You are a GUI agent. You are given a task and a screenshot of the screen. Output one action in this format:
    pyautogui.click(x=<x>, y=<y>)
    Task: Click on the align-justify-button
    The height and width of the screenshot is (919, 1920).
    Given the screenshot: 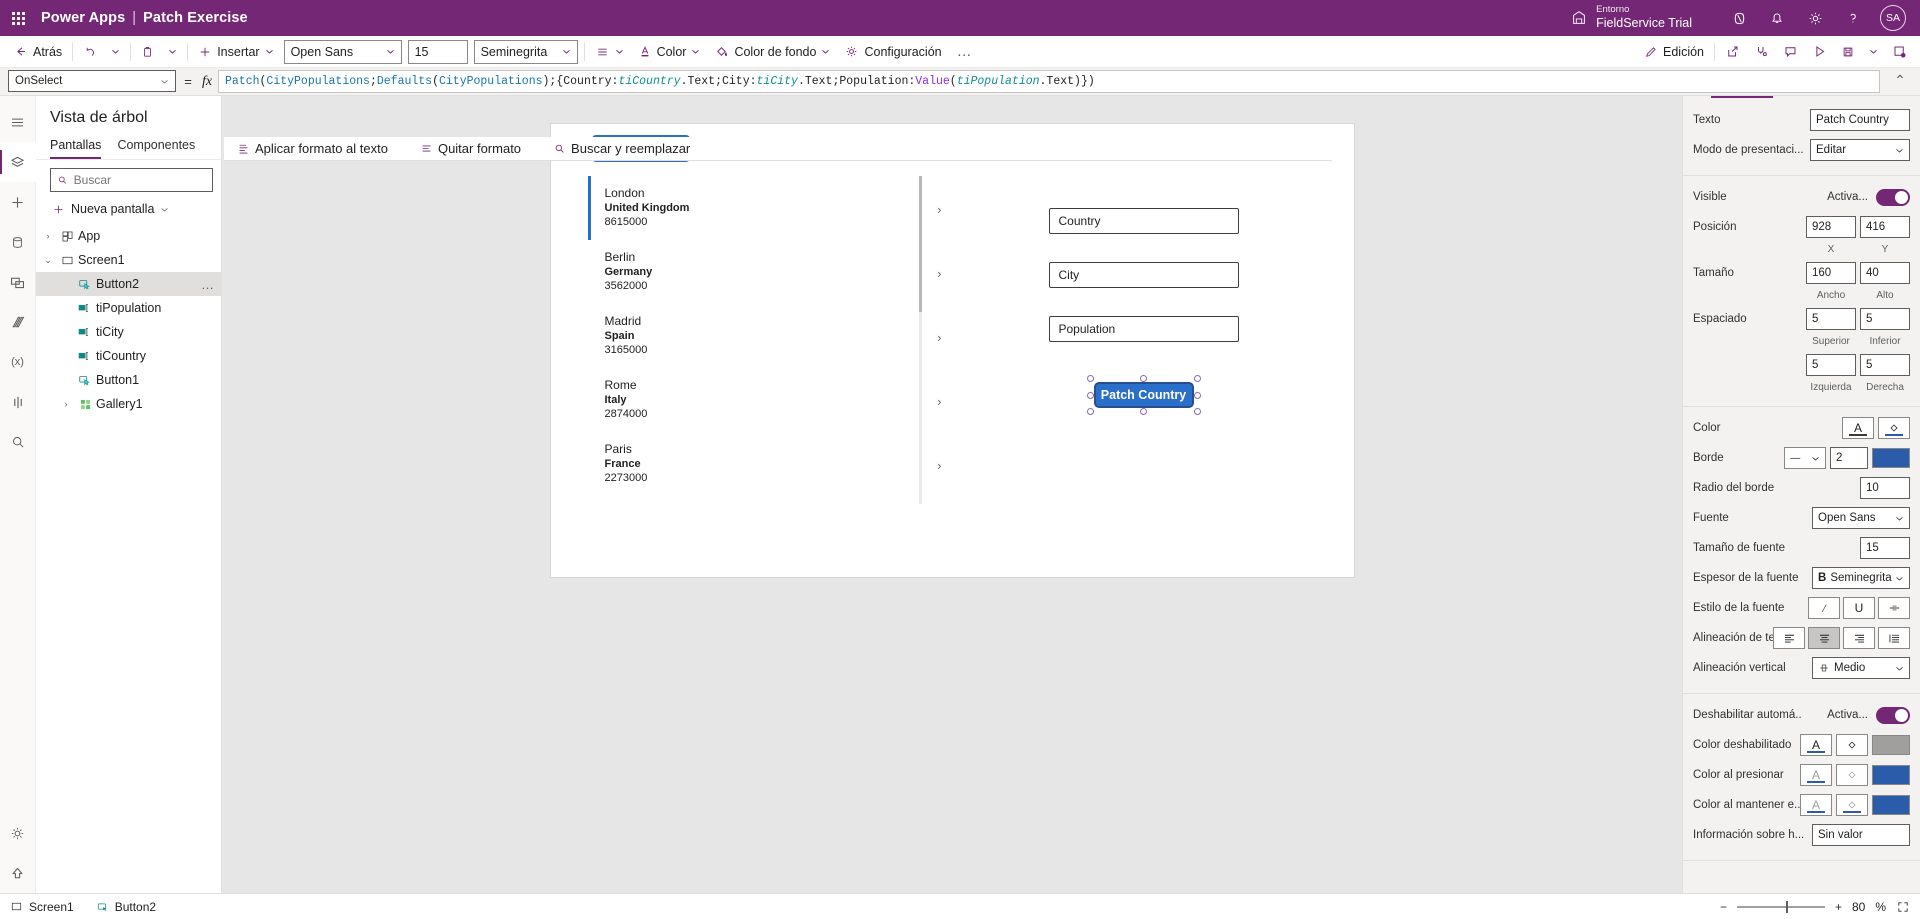 What is the action you would take?
    pyautogui.click(x=1894, y=638)
    